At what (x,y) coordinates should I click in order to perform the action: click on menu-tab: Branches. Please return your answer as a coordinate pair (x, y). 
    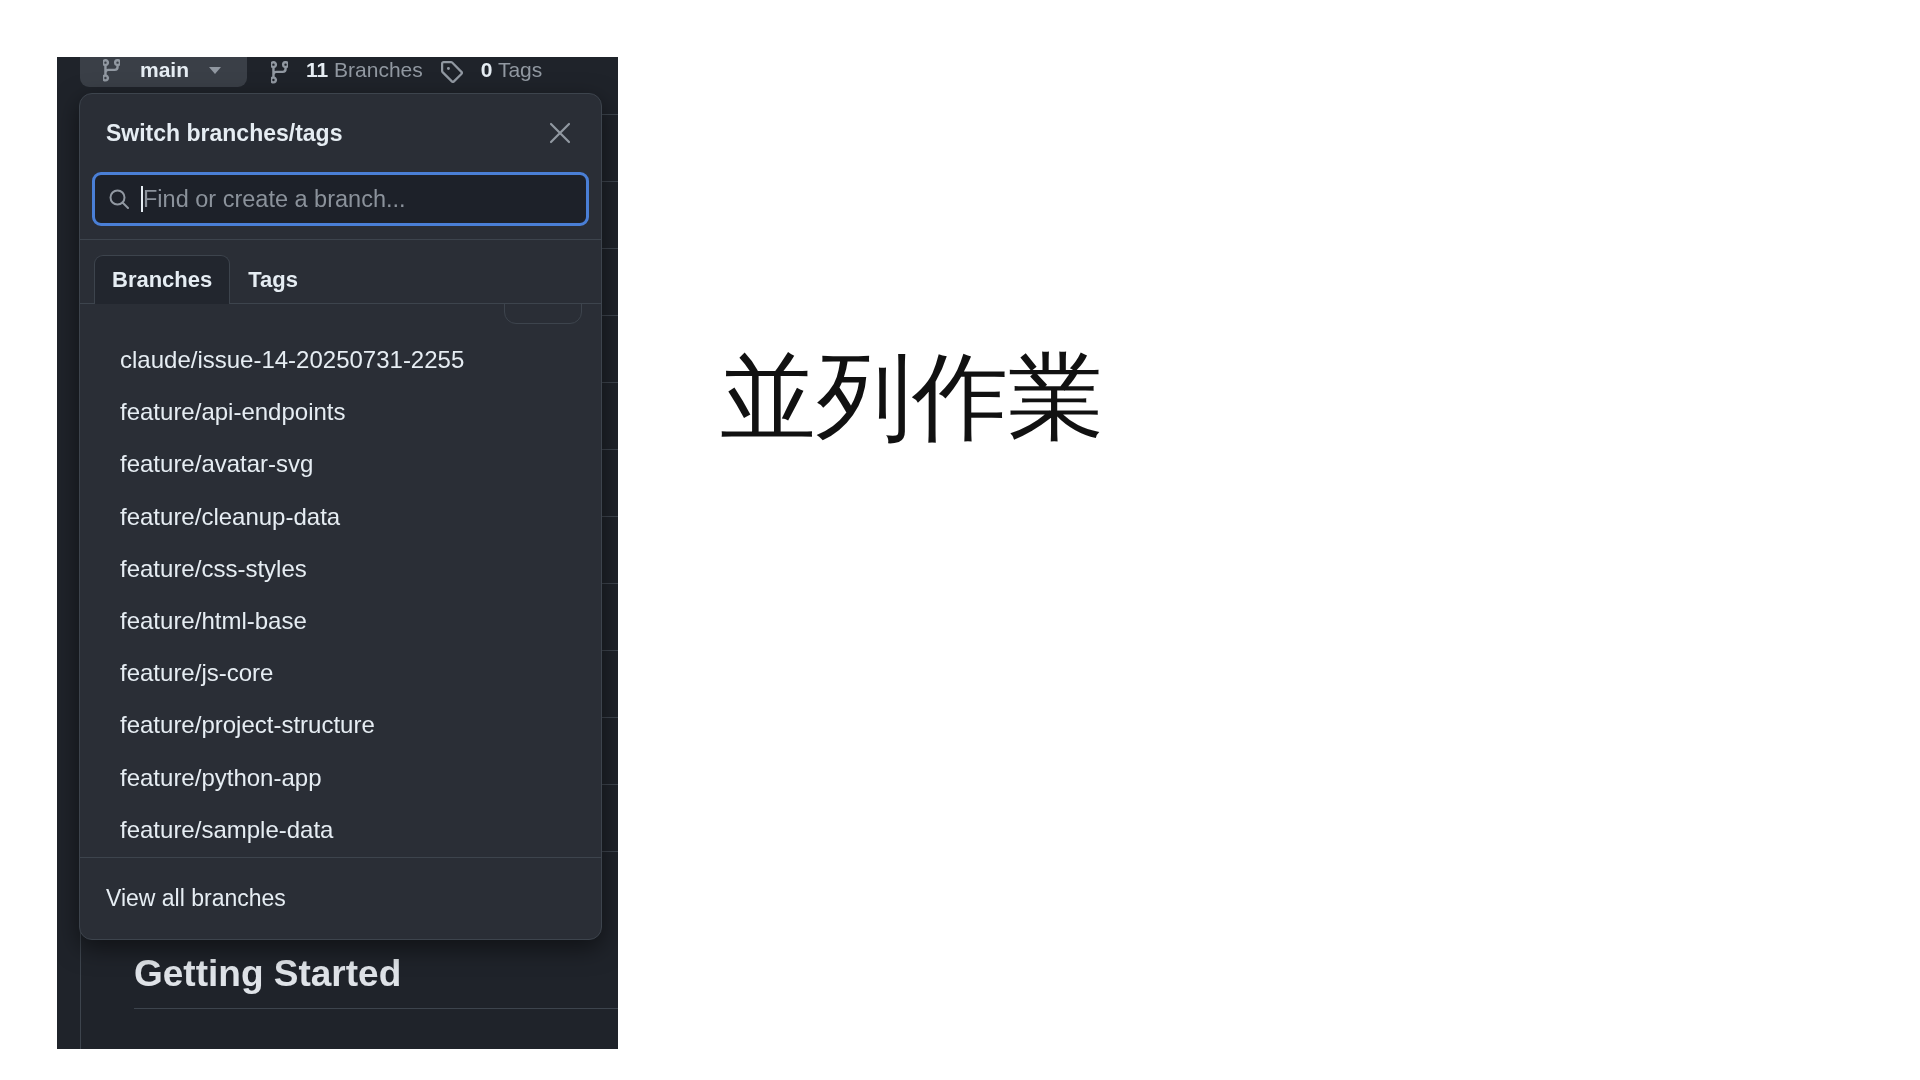
    Looking at the image, I should click on (162, 279).